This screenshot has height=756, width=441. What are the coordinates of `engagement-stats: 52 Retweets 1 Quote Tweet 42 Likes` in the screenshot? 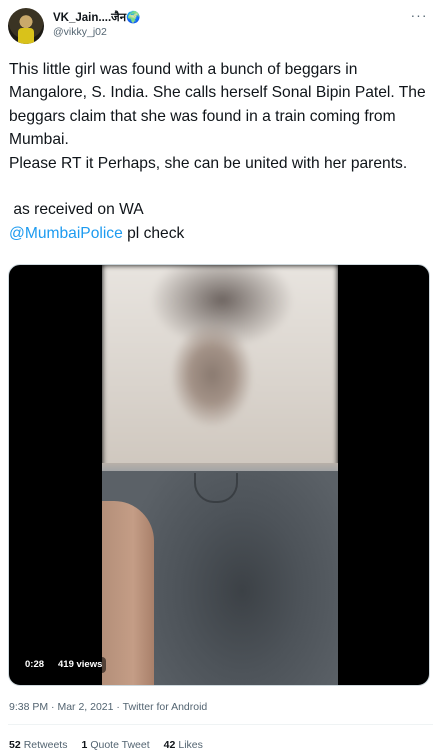 It's located at (106, 745).